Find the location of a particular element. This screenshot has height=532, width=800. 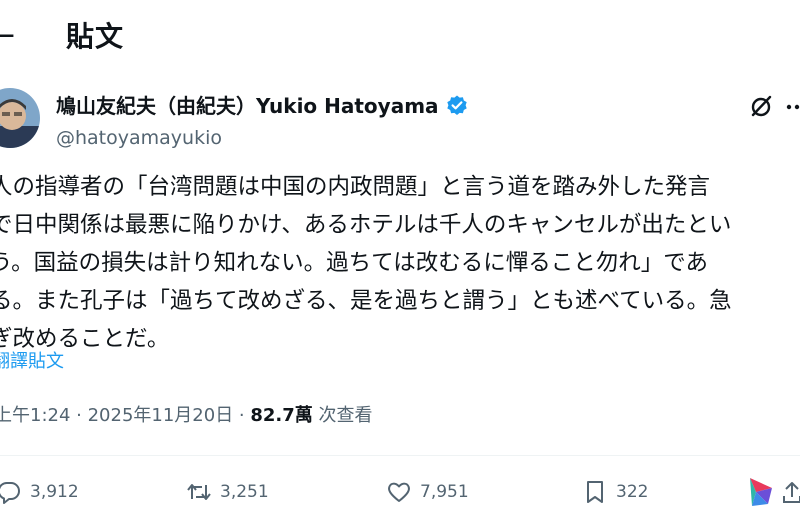

author-name: 鳩山友紀夫（由紀夫）Yukio Hatoyama is located at coordinates (247, 106).